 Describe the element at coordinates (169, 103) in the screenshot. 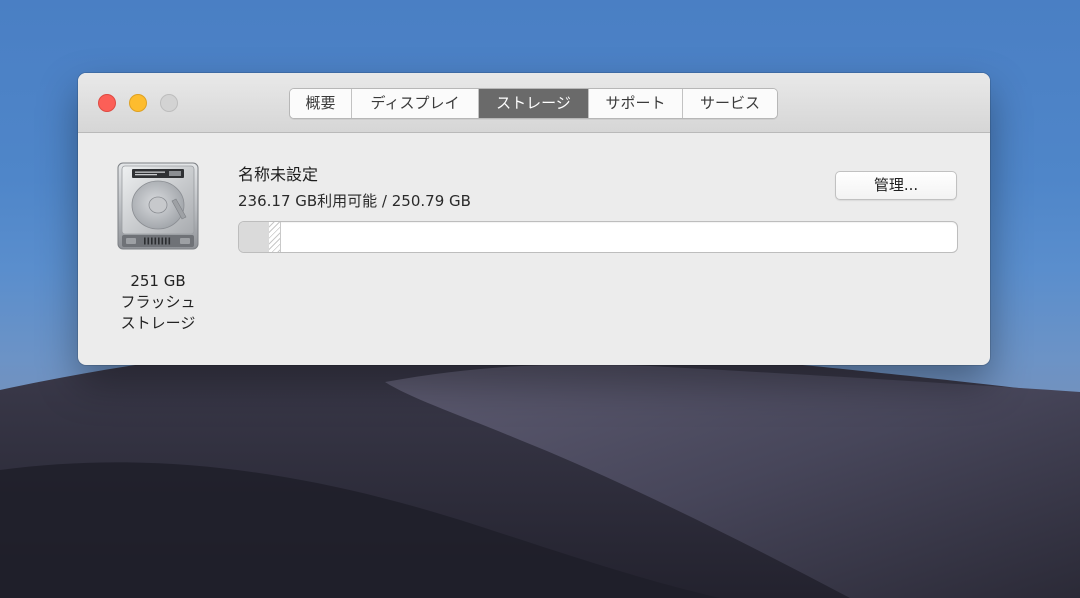

I see `zoom-button` at that location.